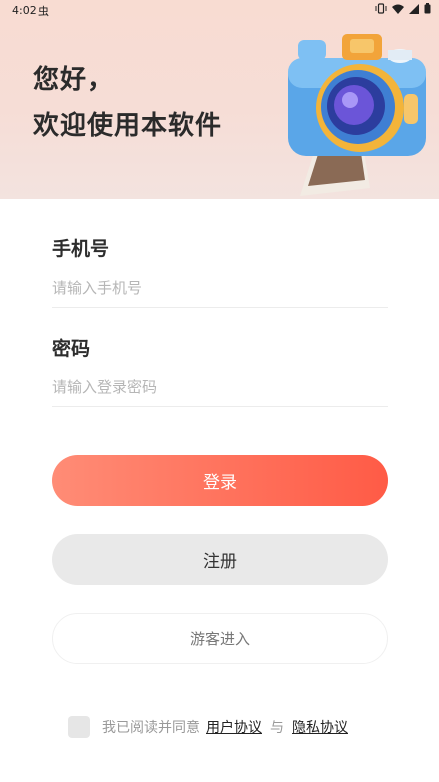  I want to click on password-label: 密码, so click(71, 349).